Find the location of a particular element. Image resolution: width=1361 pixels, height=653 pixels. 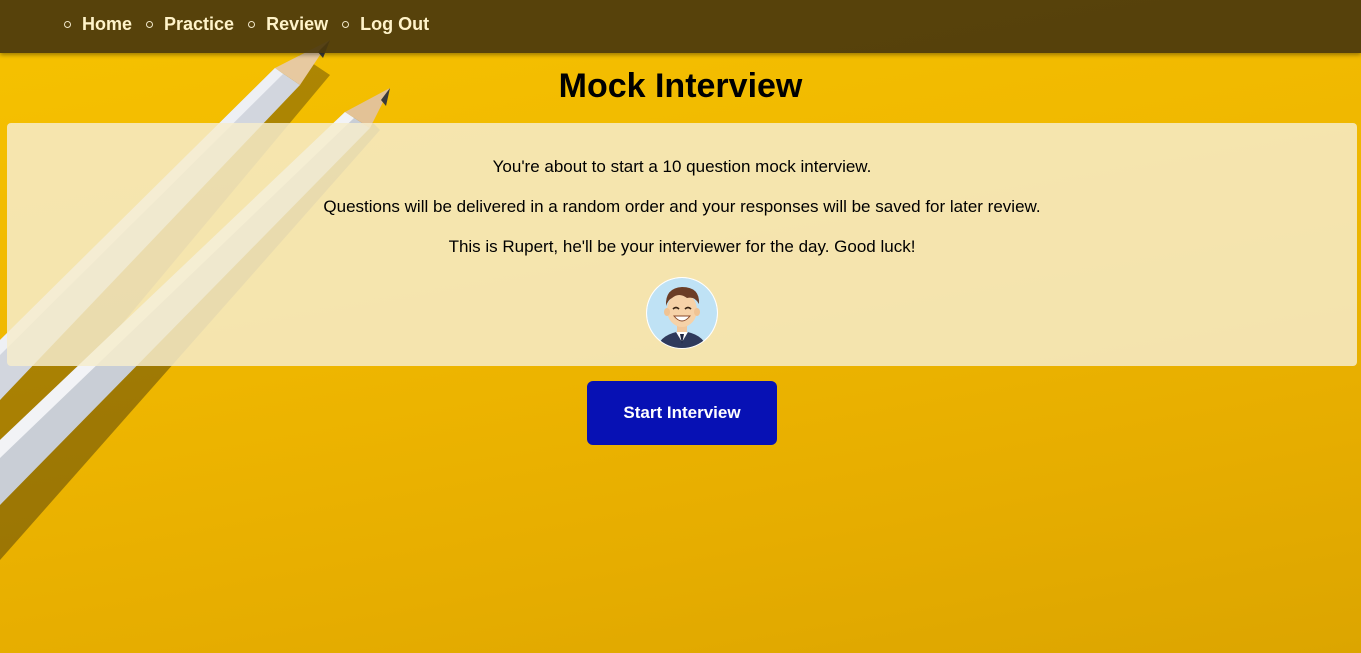

nav-link-review: Review is located at coordinates (297, 24).